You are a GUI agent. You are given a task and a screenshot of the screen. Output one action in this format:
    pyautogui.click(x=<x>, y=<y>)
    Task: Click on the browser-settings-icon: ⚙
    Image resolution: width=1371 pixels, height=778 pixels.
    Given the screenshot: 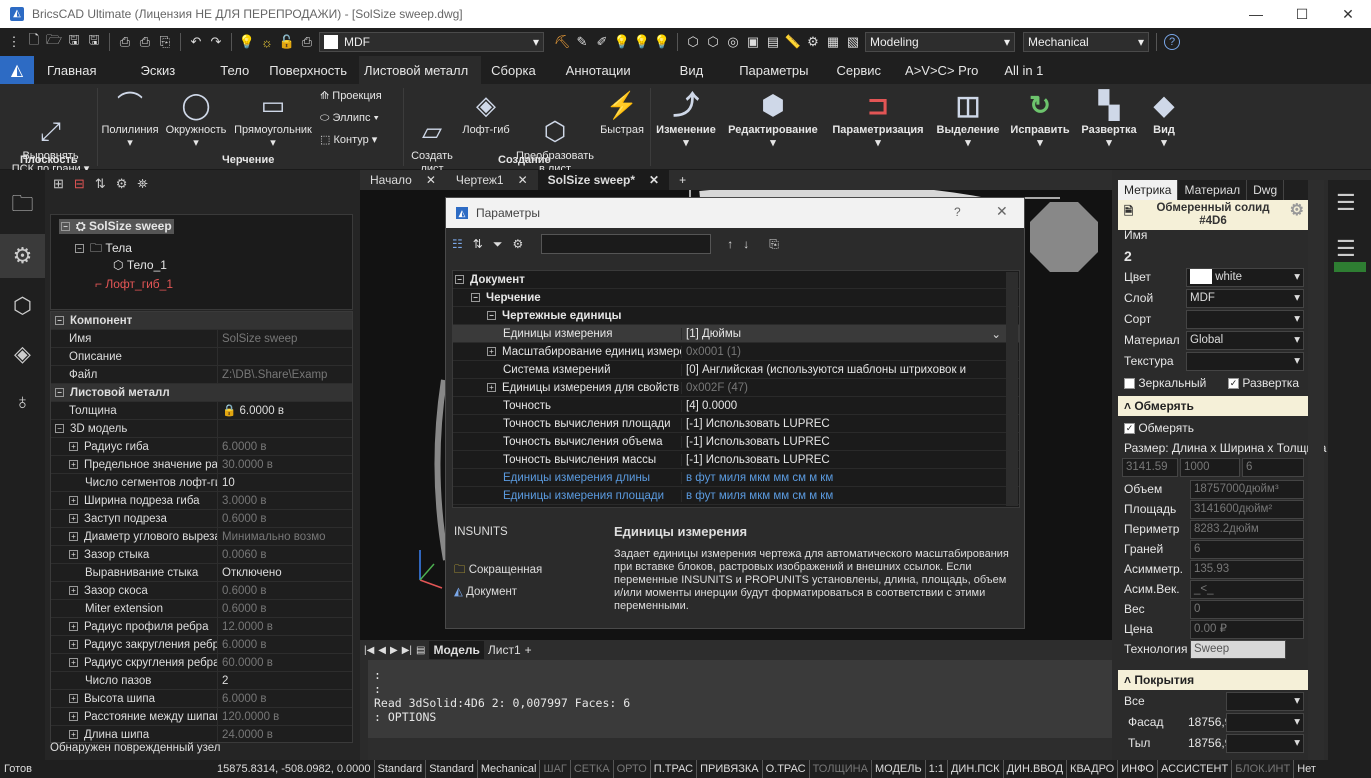 What is the action you would take?
    pyautogui.click(x=122, y=184)
    